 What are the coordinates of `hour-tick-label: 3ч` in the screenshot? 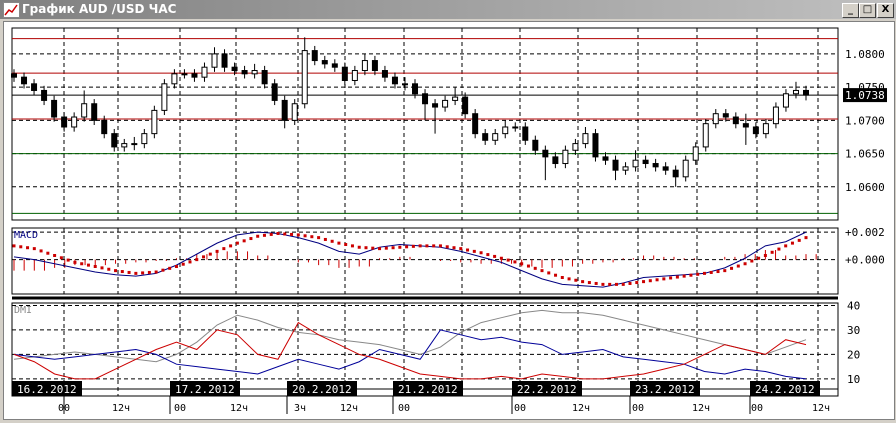 It's located at (300, 408).